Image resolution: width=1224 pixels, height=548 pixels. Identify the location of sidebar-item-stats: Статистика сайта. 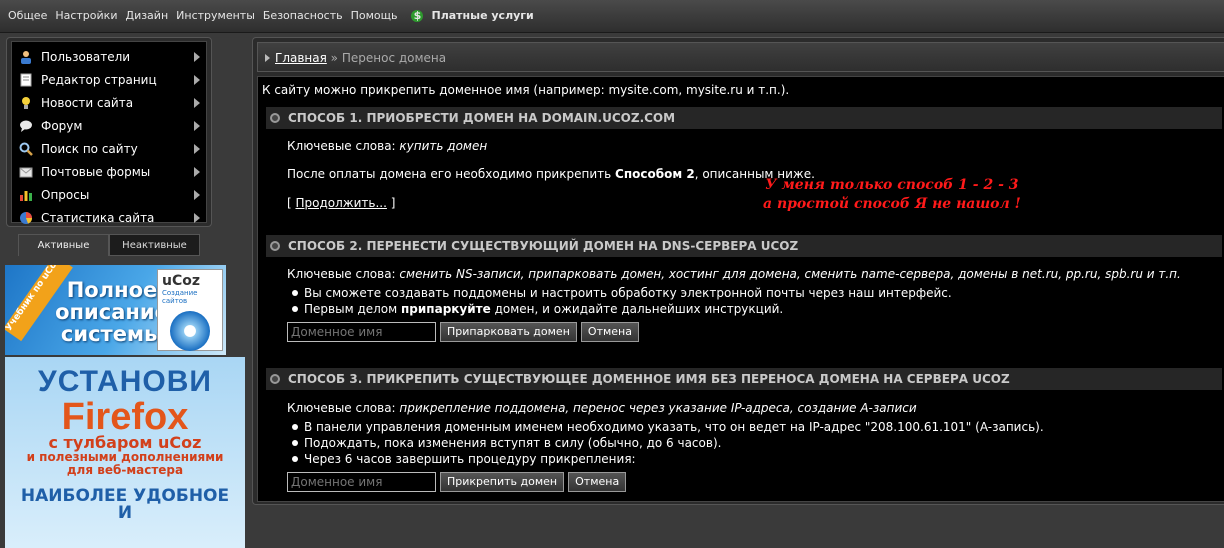
(109, 217).